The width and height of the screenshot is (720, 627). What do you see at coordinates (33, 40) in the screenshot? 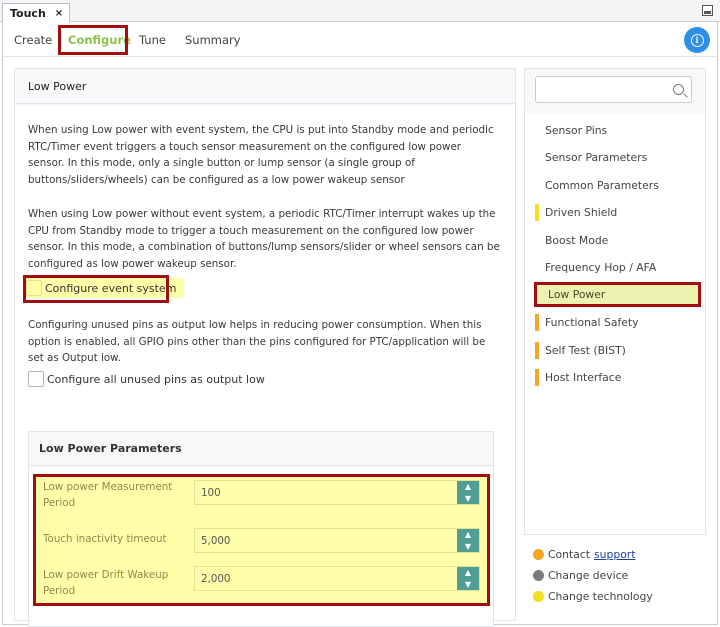
I see `nav-create: Create` at bounding box center [33, 40].